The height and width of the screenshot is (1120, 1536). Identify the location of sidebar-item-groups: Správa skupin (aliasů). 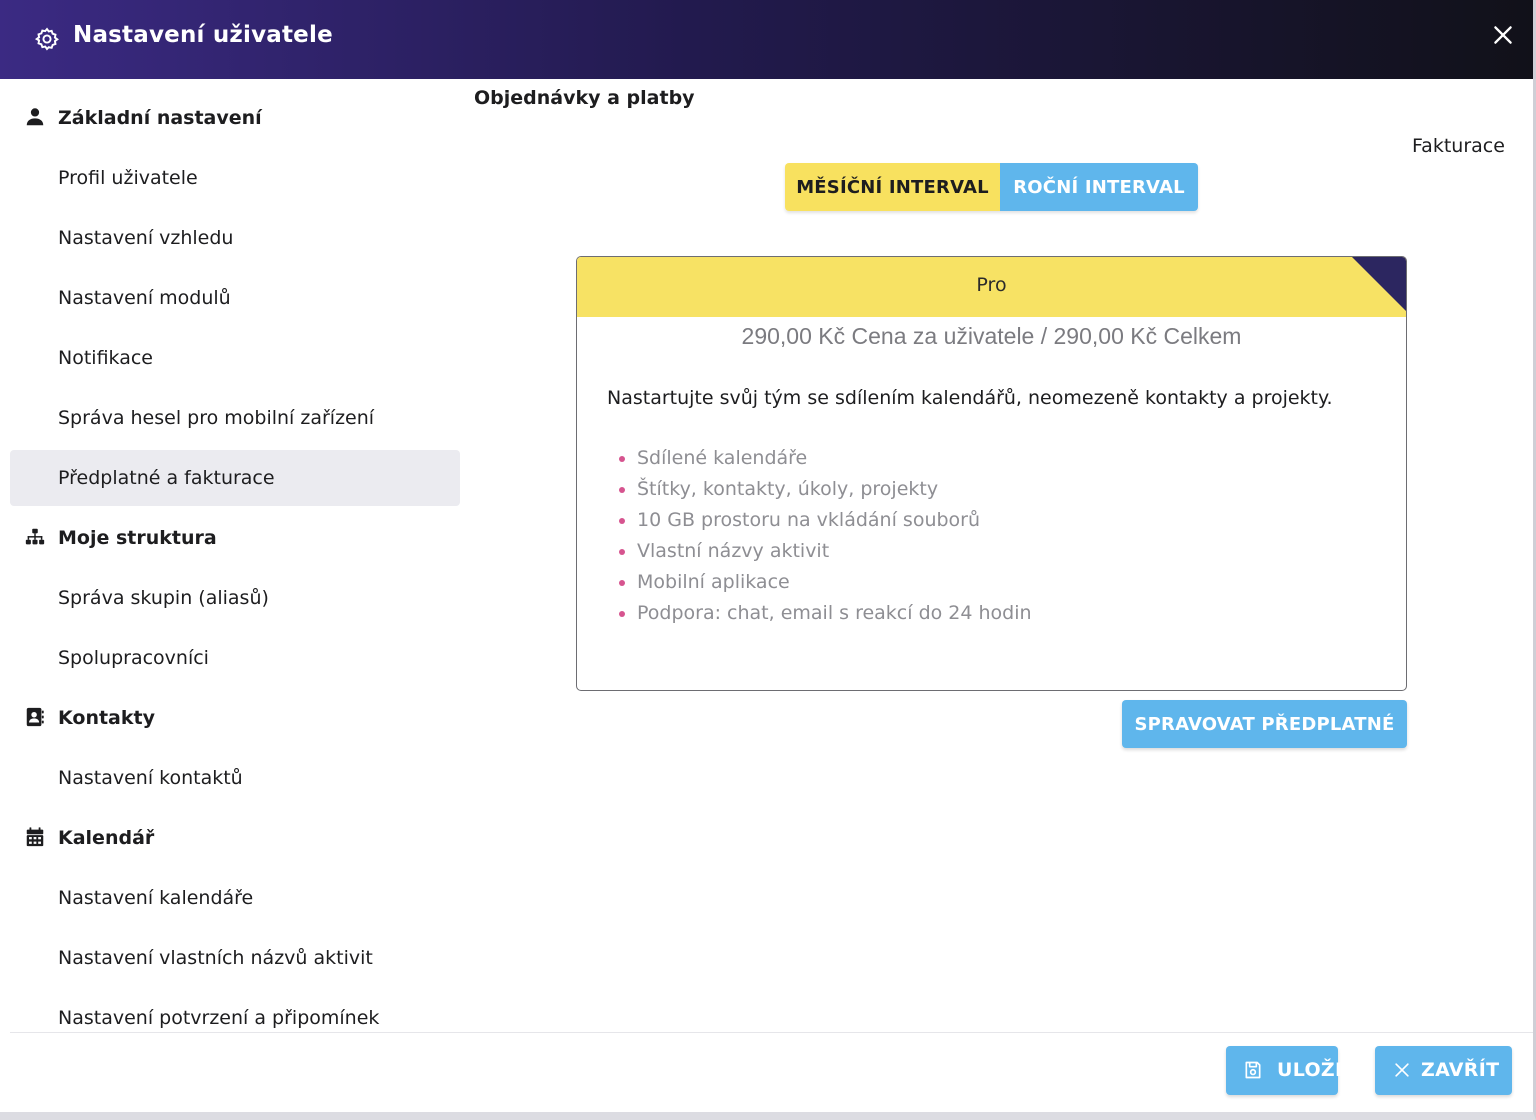
(235, 598).